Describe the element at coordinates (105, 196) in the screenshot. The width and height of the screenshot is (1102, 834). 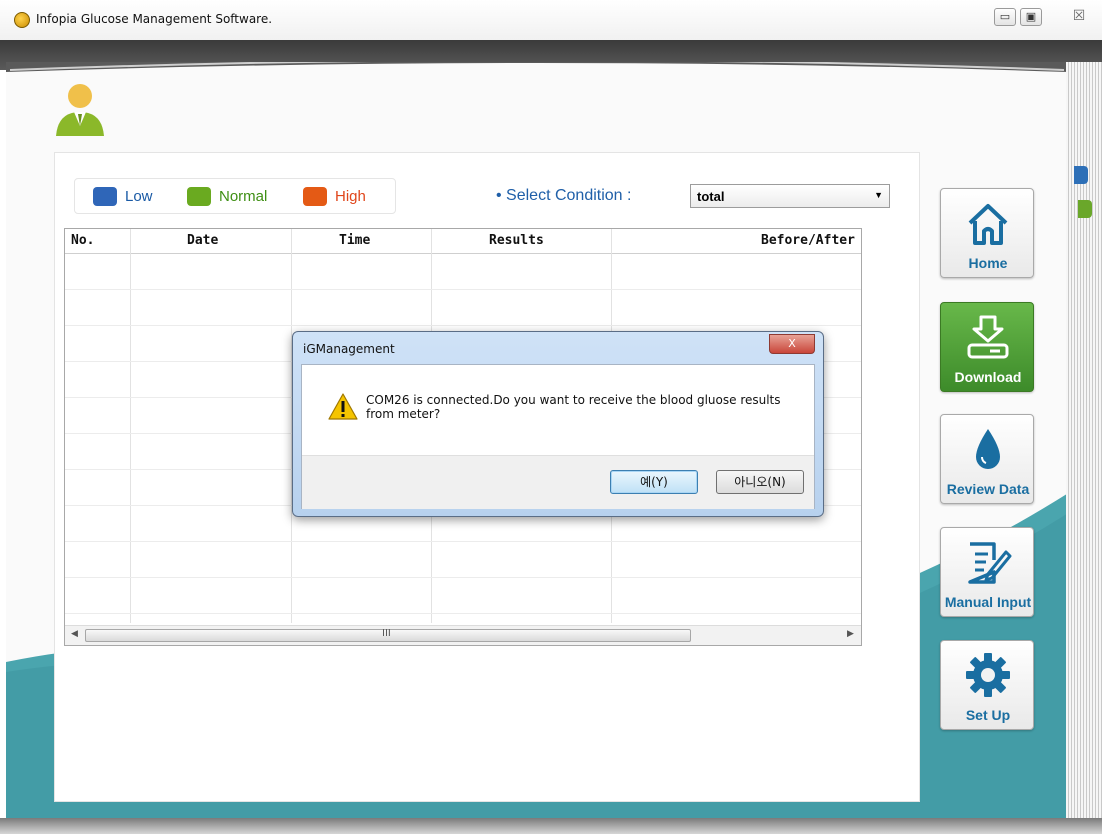
I see `legend-low-swatch` at that location.